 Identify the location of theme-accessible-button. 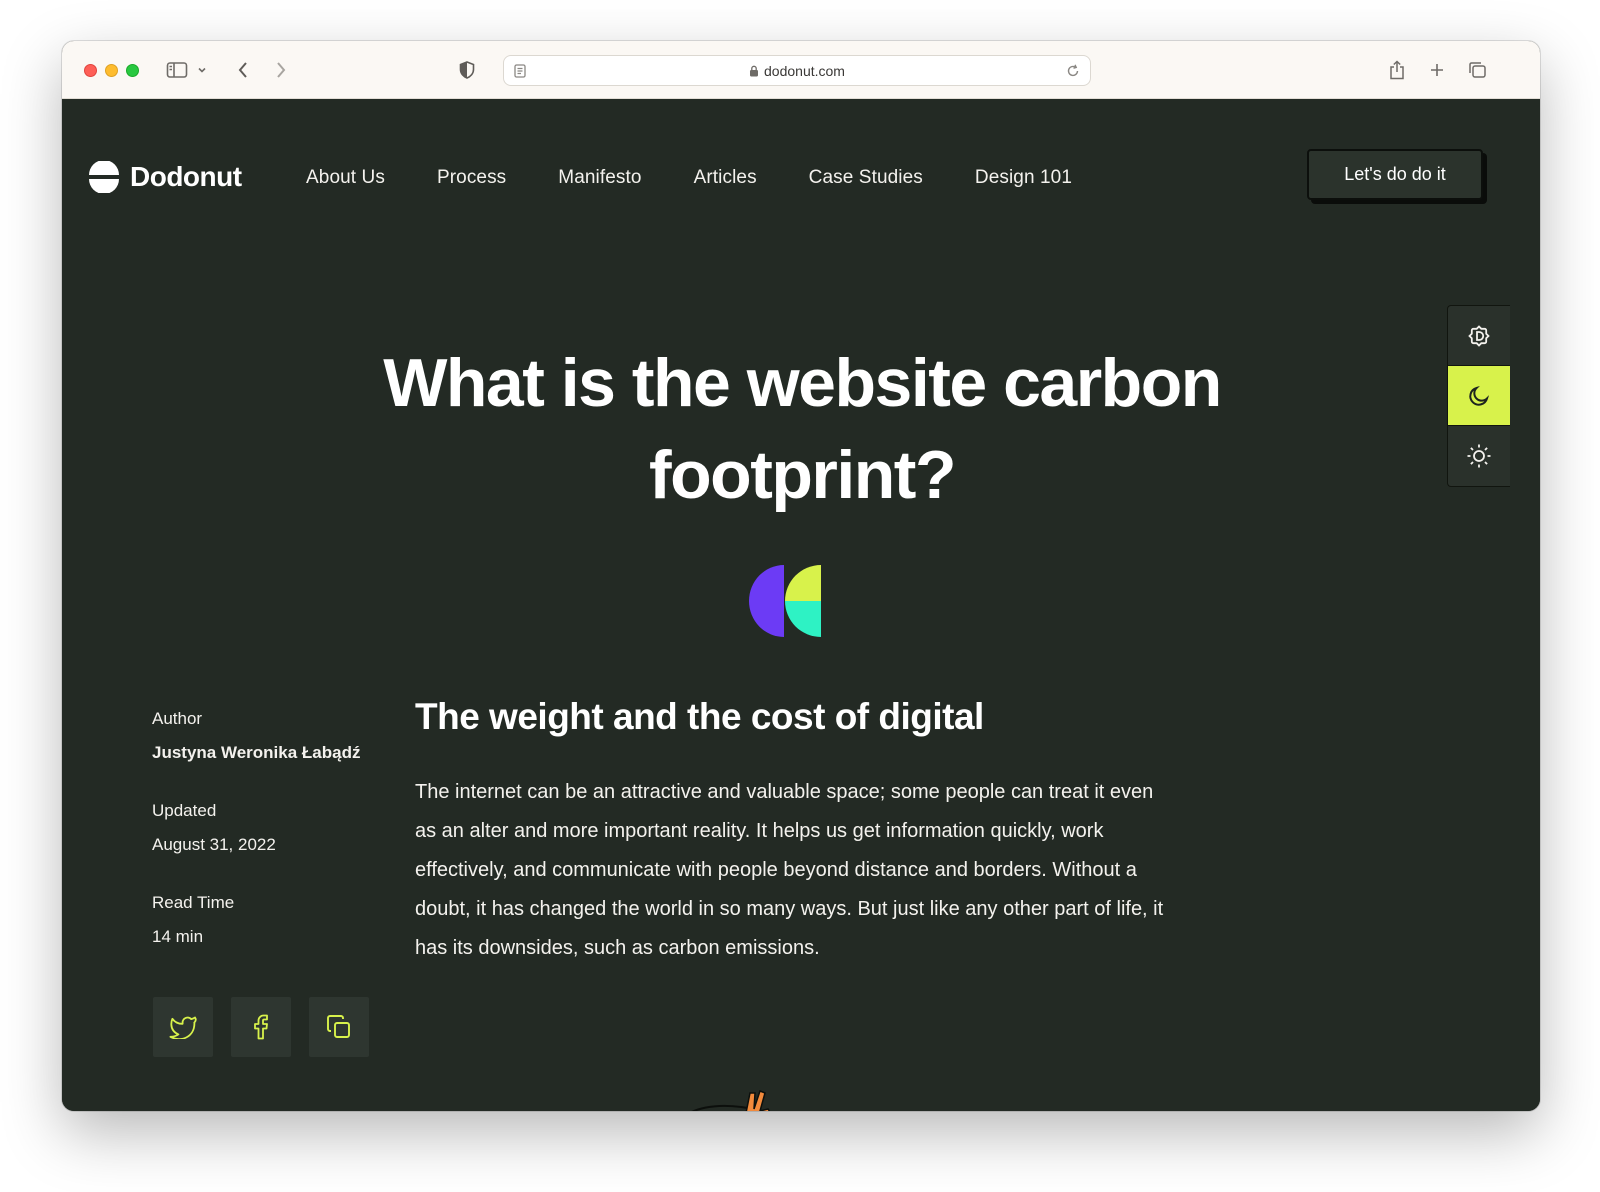
(1479, 336).